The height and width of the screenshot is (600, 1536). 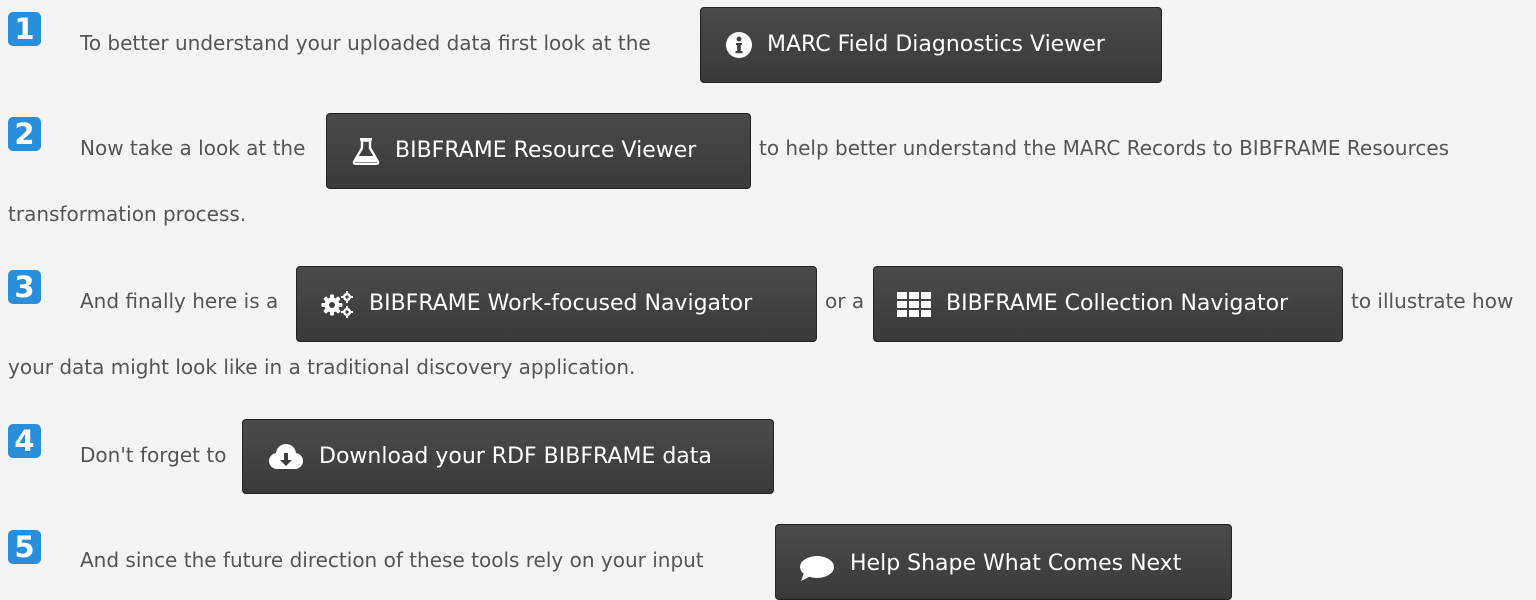 I want to click on grid-icon, so click(x=914, y=304).